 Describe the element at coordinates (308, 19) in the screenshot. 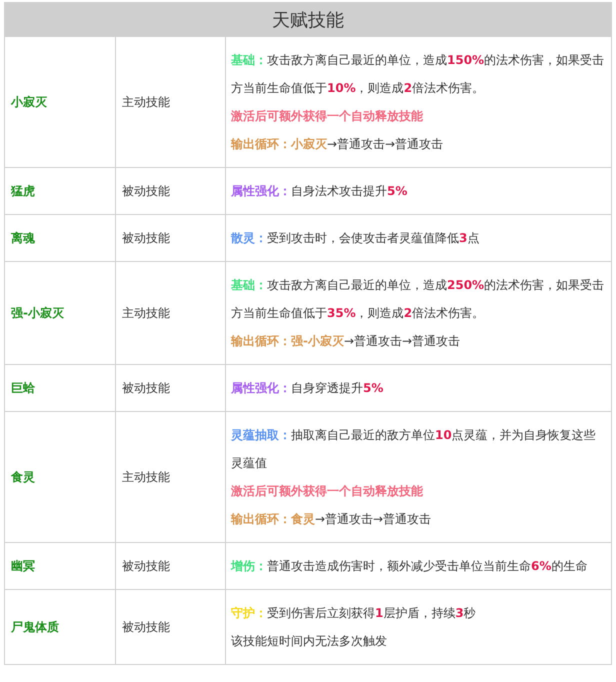

I see `table-title: 天赋技能` at that location.